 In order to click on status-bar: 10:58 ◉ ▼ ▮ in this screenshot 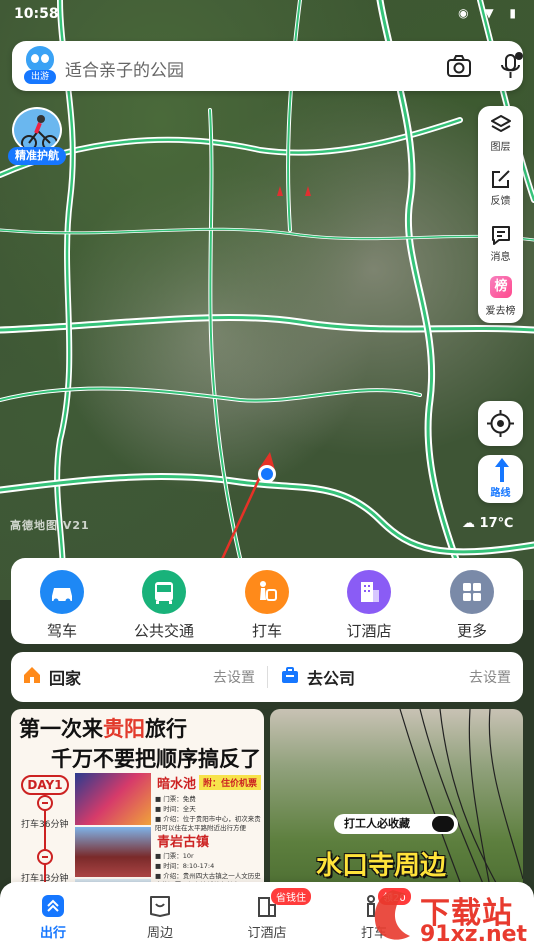, I will do `click(267, 15)`.